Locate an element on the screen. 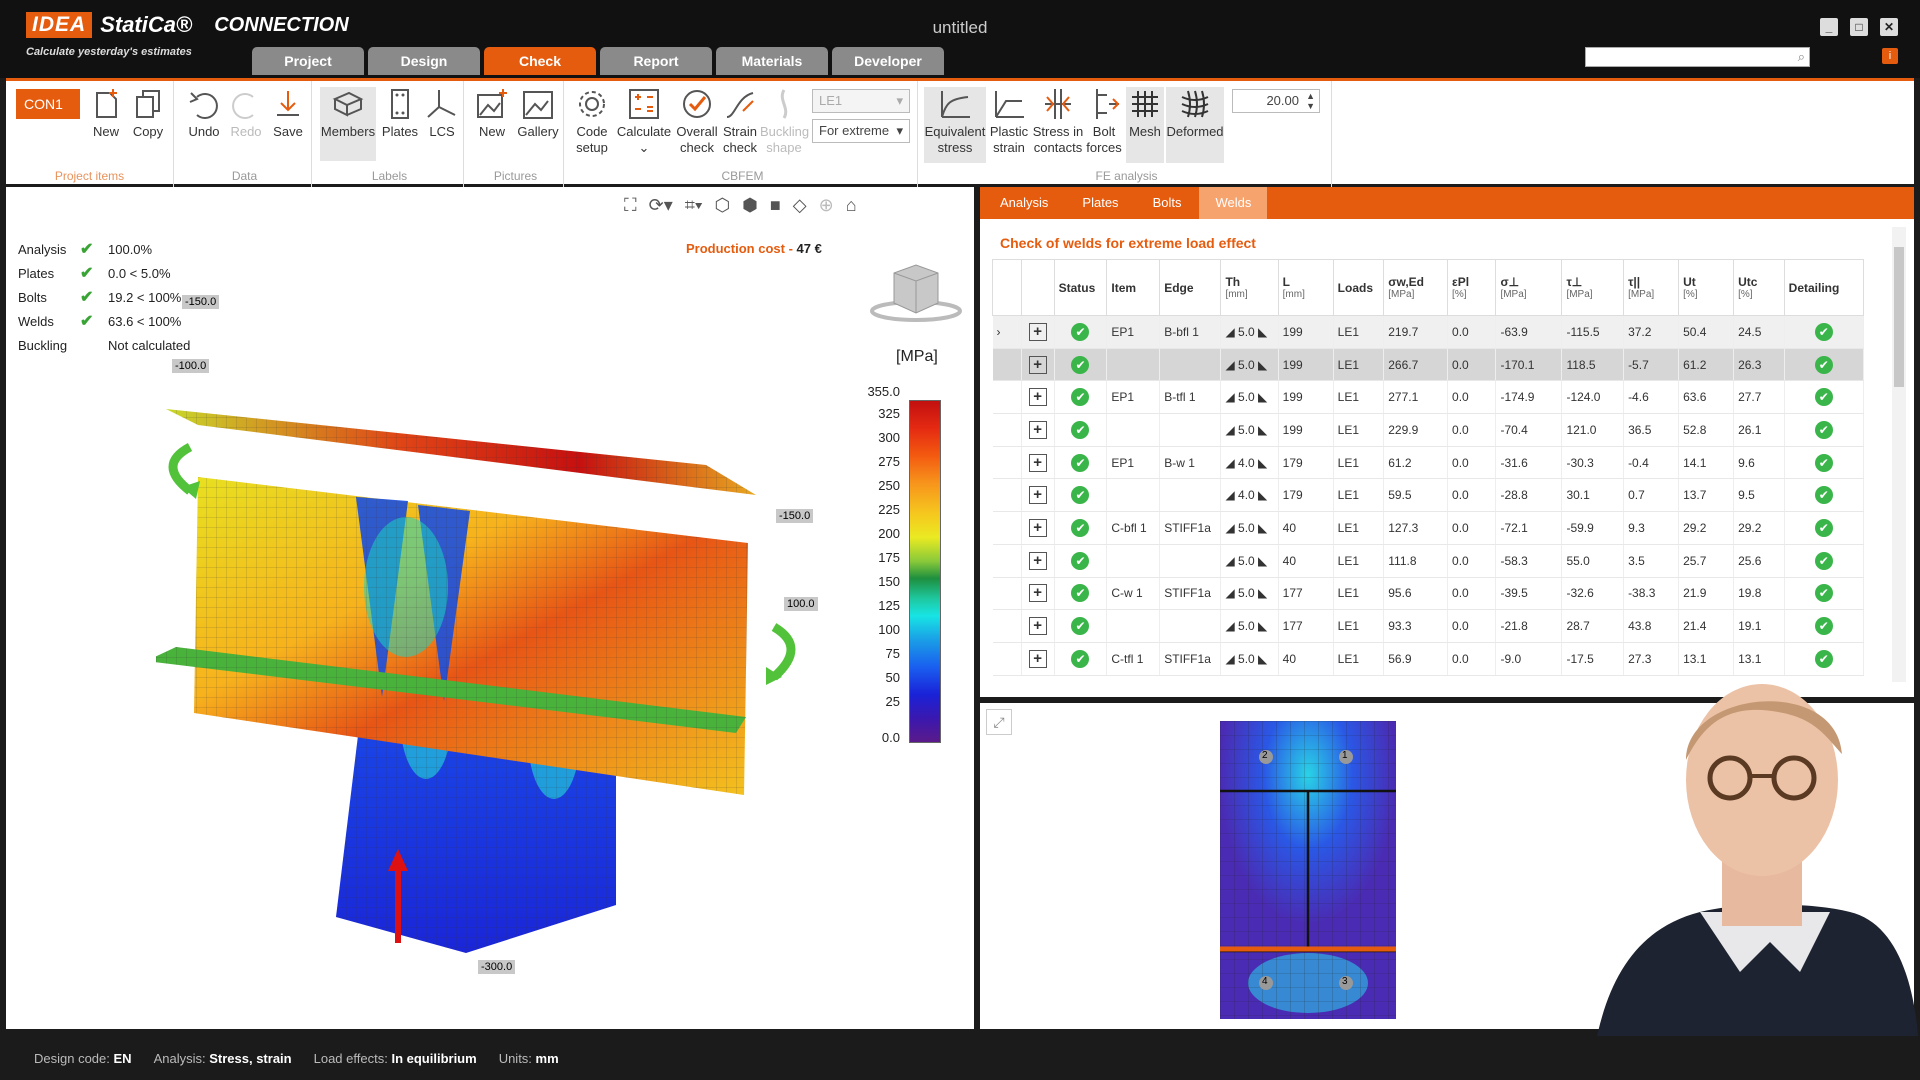 The height and width of the screenshot is (1080, 1920). wireframe-view-icon: ⬡ is located at coordinates (722, 205).